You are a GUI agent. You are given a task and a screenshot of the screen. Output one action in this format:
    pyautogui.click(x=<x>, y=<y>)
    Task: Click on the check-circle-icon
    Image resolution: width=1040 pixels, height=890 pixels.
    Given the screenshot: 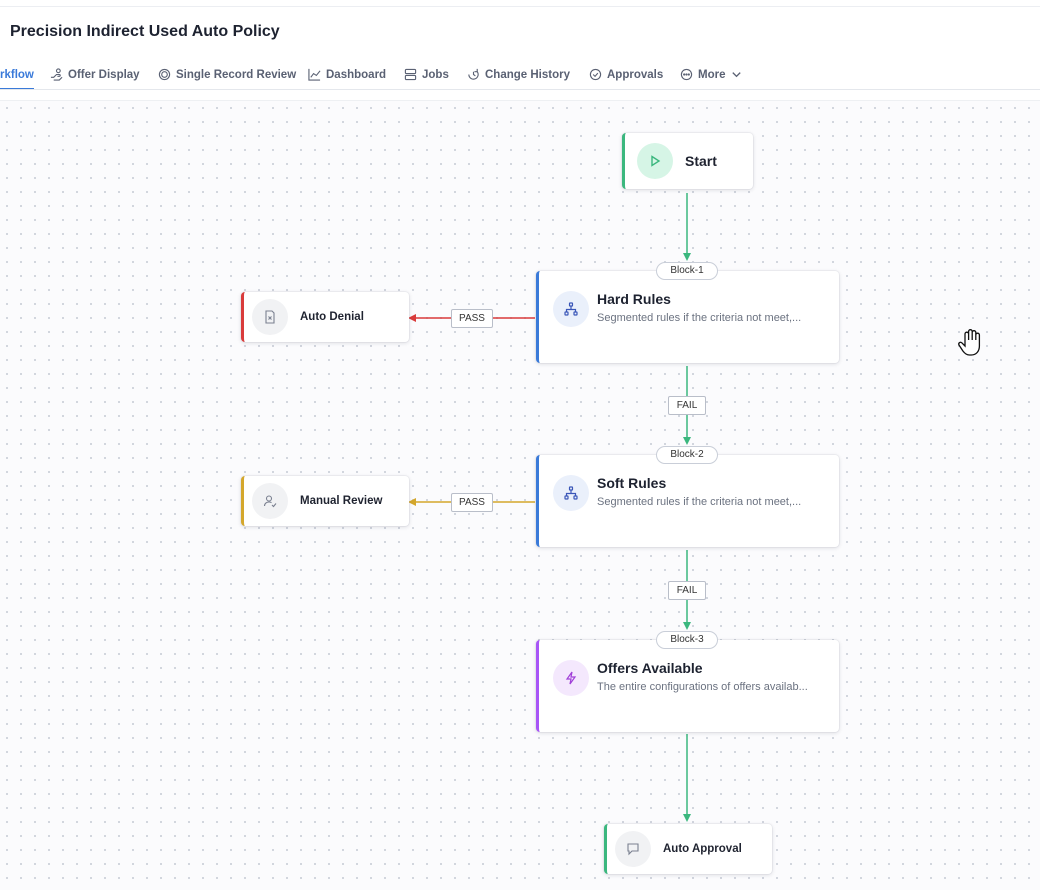 What is the action you would take?
    pyautogui.click(x=595, y=74)
    